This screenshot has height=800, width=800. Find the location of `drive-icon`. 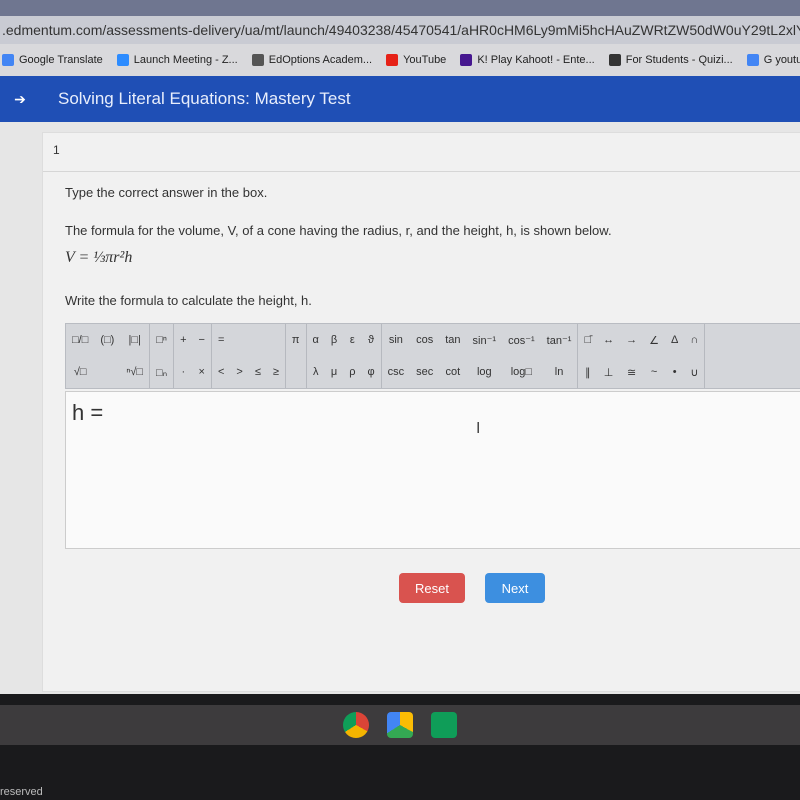

drive-icon is located at coordinates (400, 725).